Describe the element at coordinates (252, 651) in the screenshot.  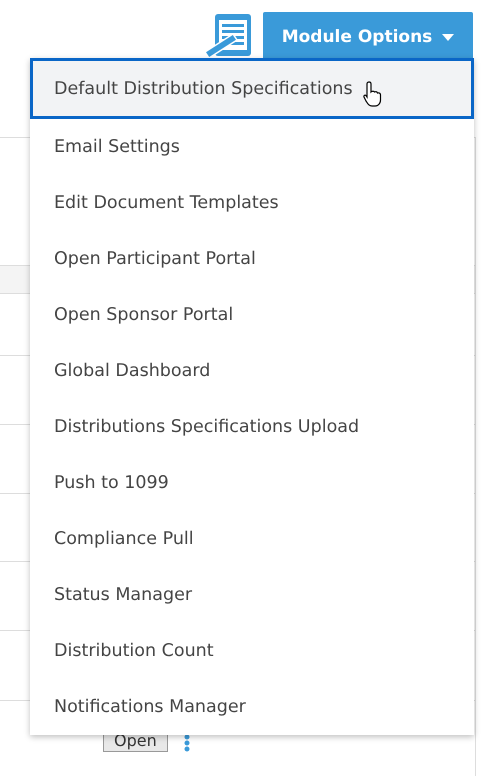
I see `menu-item: Distribution Count` at that location.